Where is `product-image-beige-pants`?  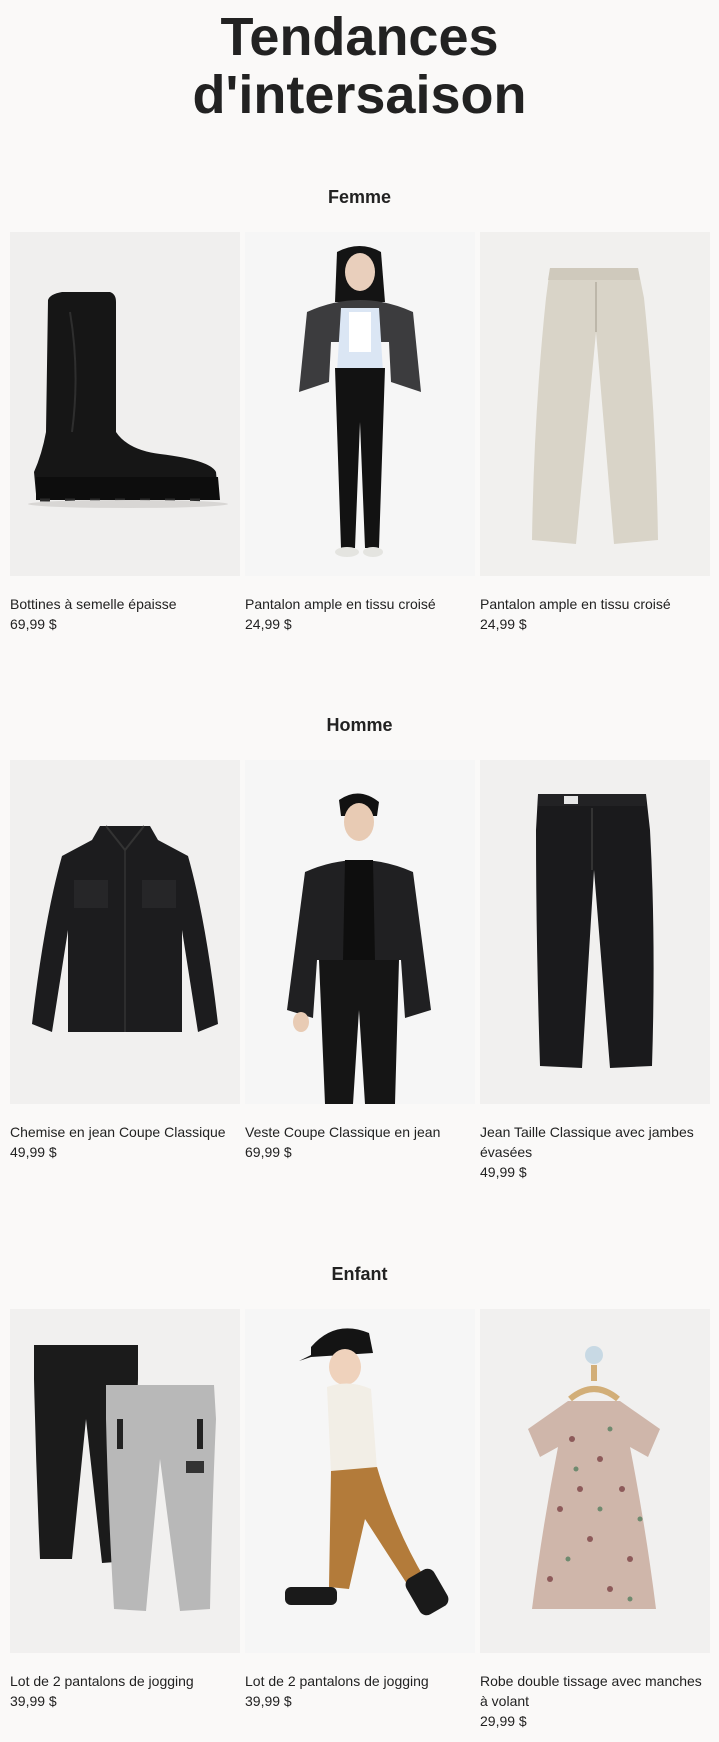 product-image-beige-pants is located at coordinates (595, 404).